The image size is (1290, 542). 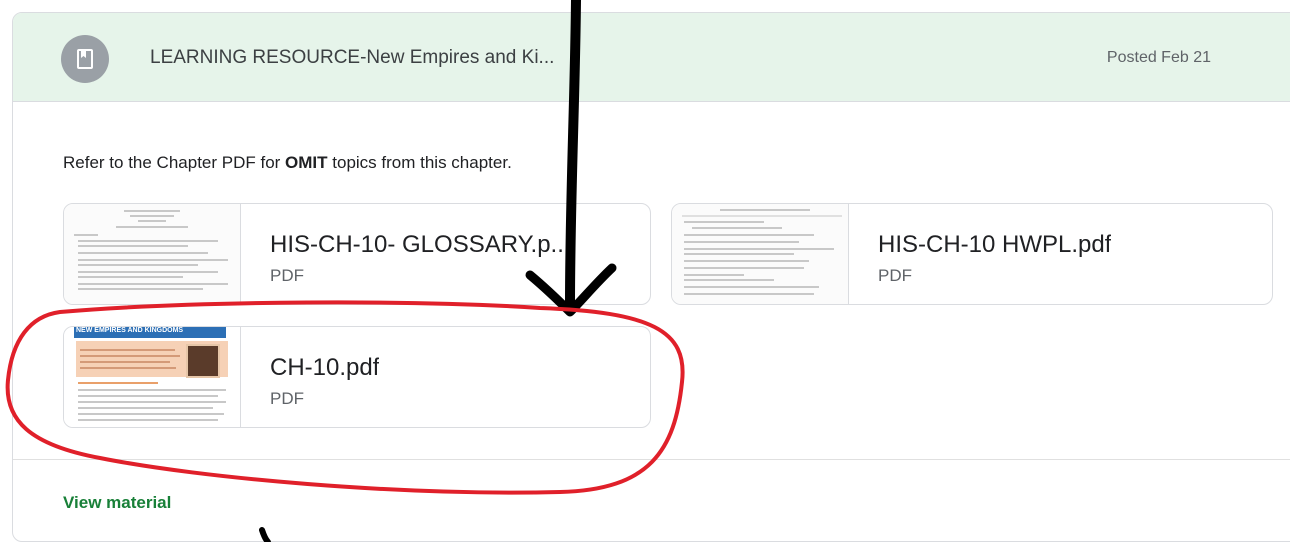 I want to click on attachment-title: HIS-CH-10 HWPL.pdf, so click(x=995, y=244).